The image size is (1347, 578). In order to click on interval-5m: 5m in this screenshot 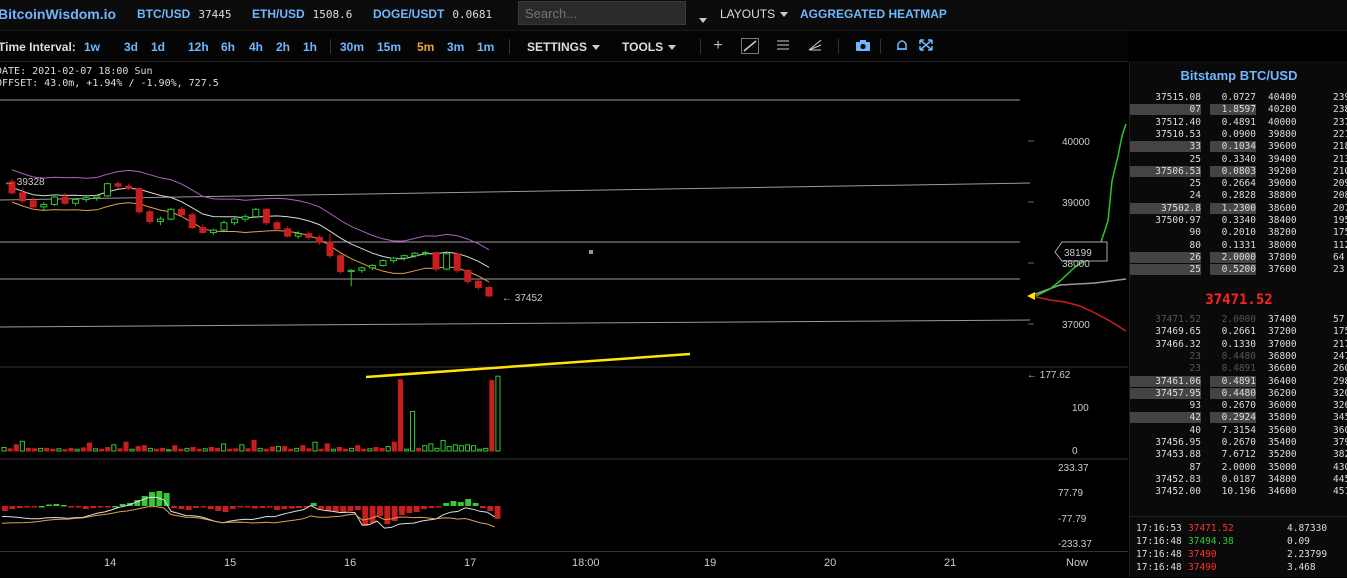, I will do `click(425, 47)`.